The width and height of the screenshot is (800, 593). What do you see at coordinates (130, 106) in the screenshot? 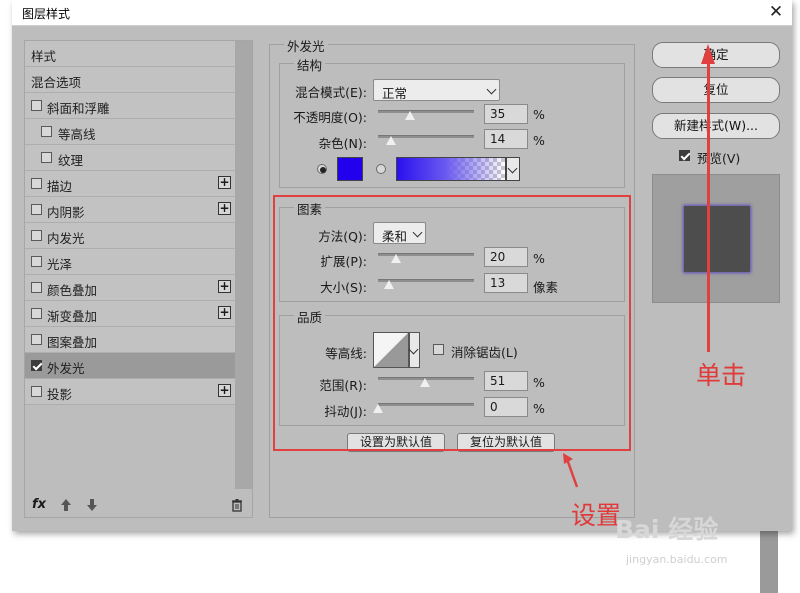
I see `styles-list-item: 斜面和浮雕` at bounding box center [130, 106].